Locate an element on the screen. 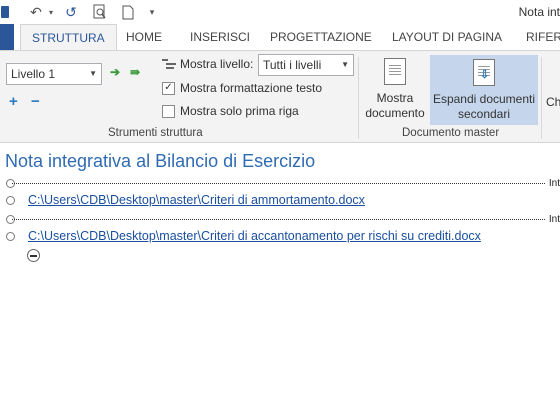  customize-qat-icon: ▾ is located at coordinates (152, 12).